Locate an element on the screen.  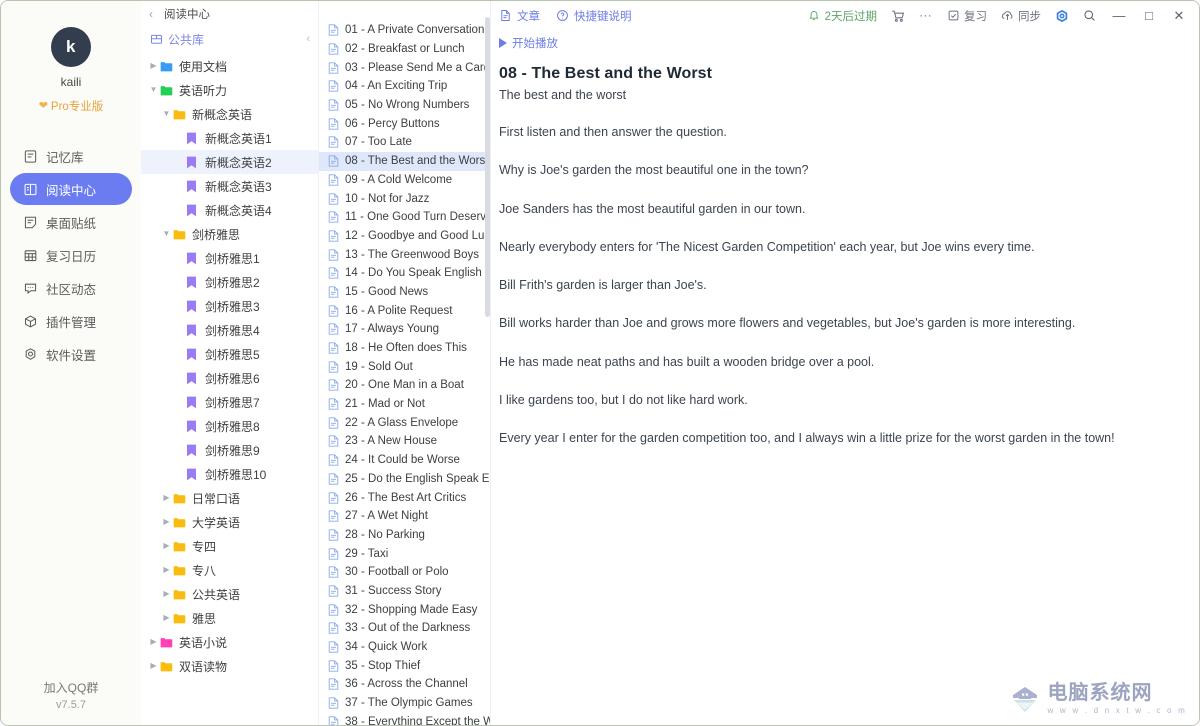
tree-node: ▼ 剑桥雅思 is located at coordinates (229, 234).